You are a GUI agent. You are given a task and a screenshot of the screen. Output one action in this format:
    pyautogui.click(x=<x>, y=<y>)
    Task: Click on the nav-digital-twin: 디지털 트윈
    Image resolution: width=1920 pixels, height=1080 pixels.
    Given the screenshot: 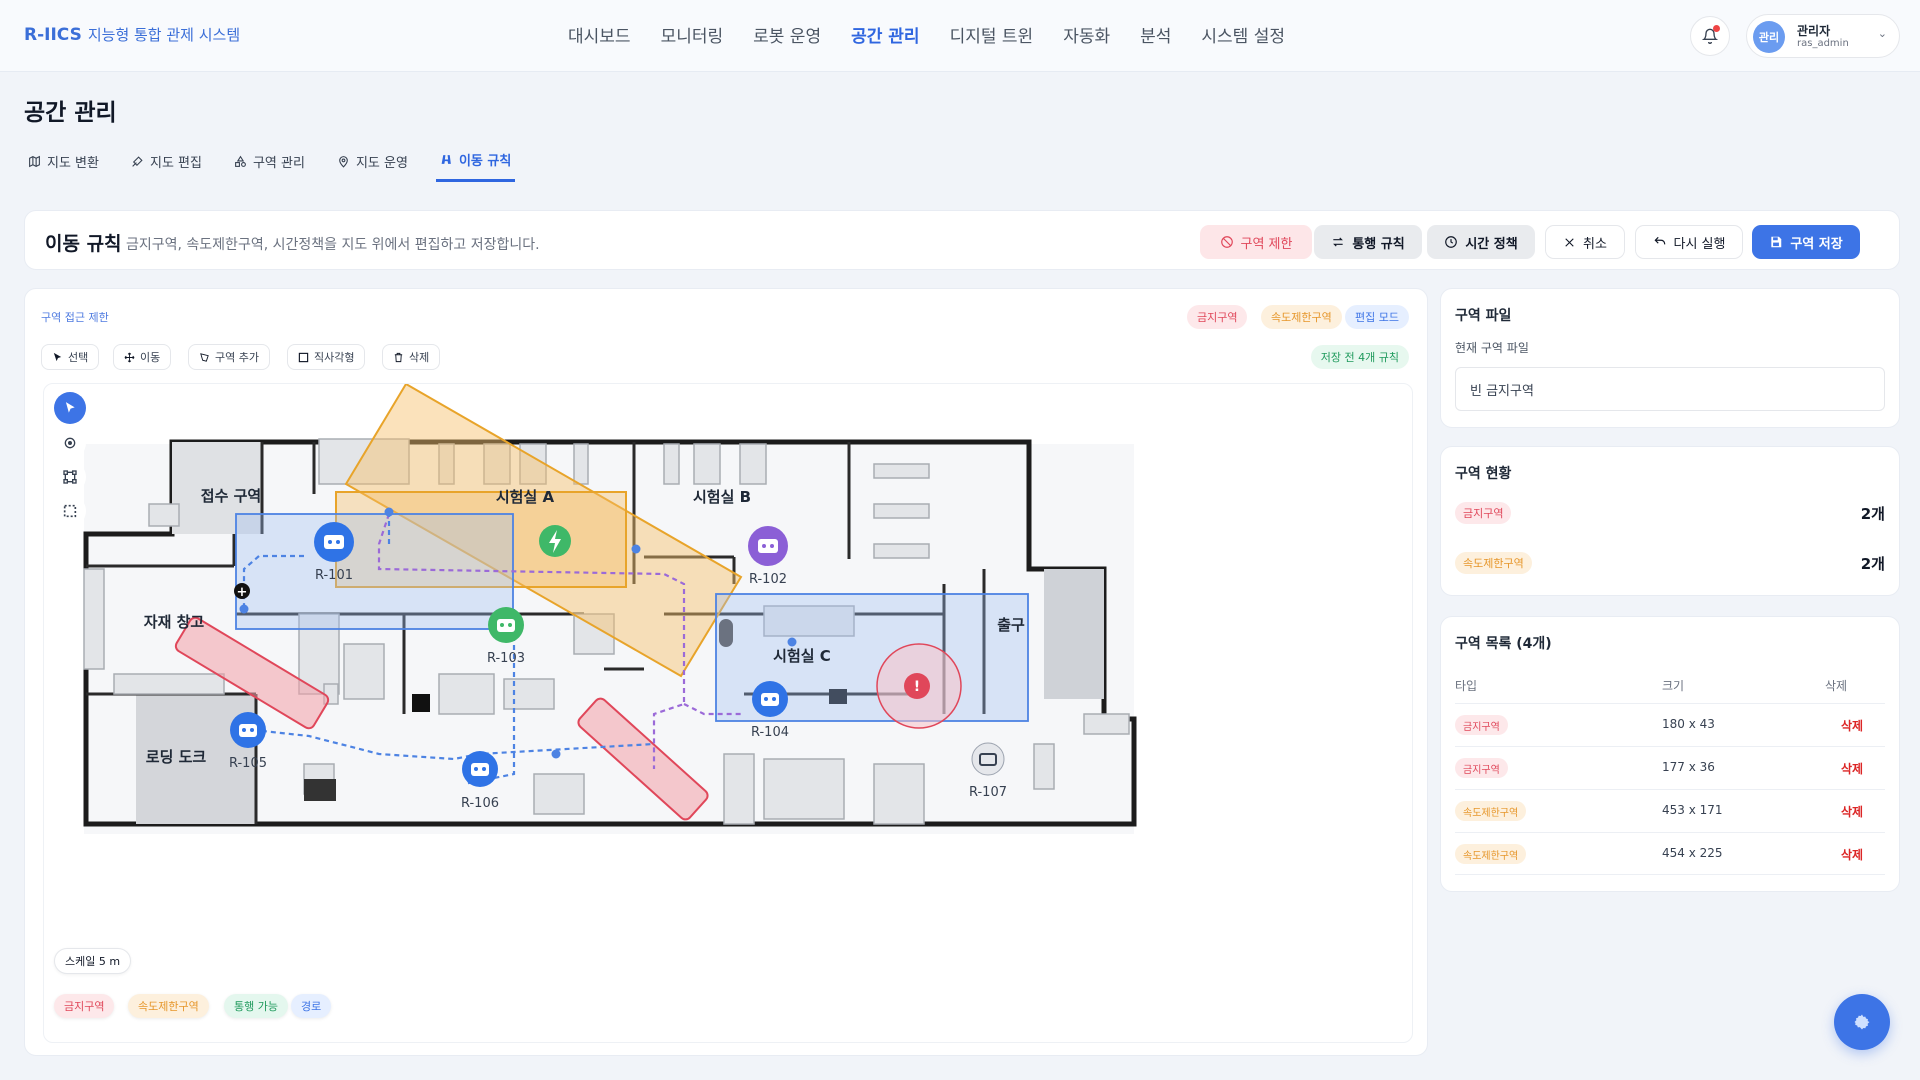 What is the action you would take?
    pyautogui.click(x=992, y=34)
    